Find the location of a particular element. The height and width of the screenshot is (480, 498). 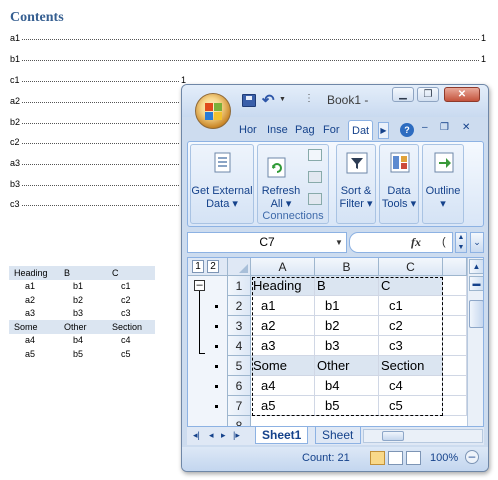

toc-entry: c1 1 is located at coordinates (98, 78).